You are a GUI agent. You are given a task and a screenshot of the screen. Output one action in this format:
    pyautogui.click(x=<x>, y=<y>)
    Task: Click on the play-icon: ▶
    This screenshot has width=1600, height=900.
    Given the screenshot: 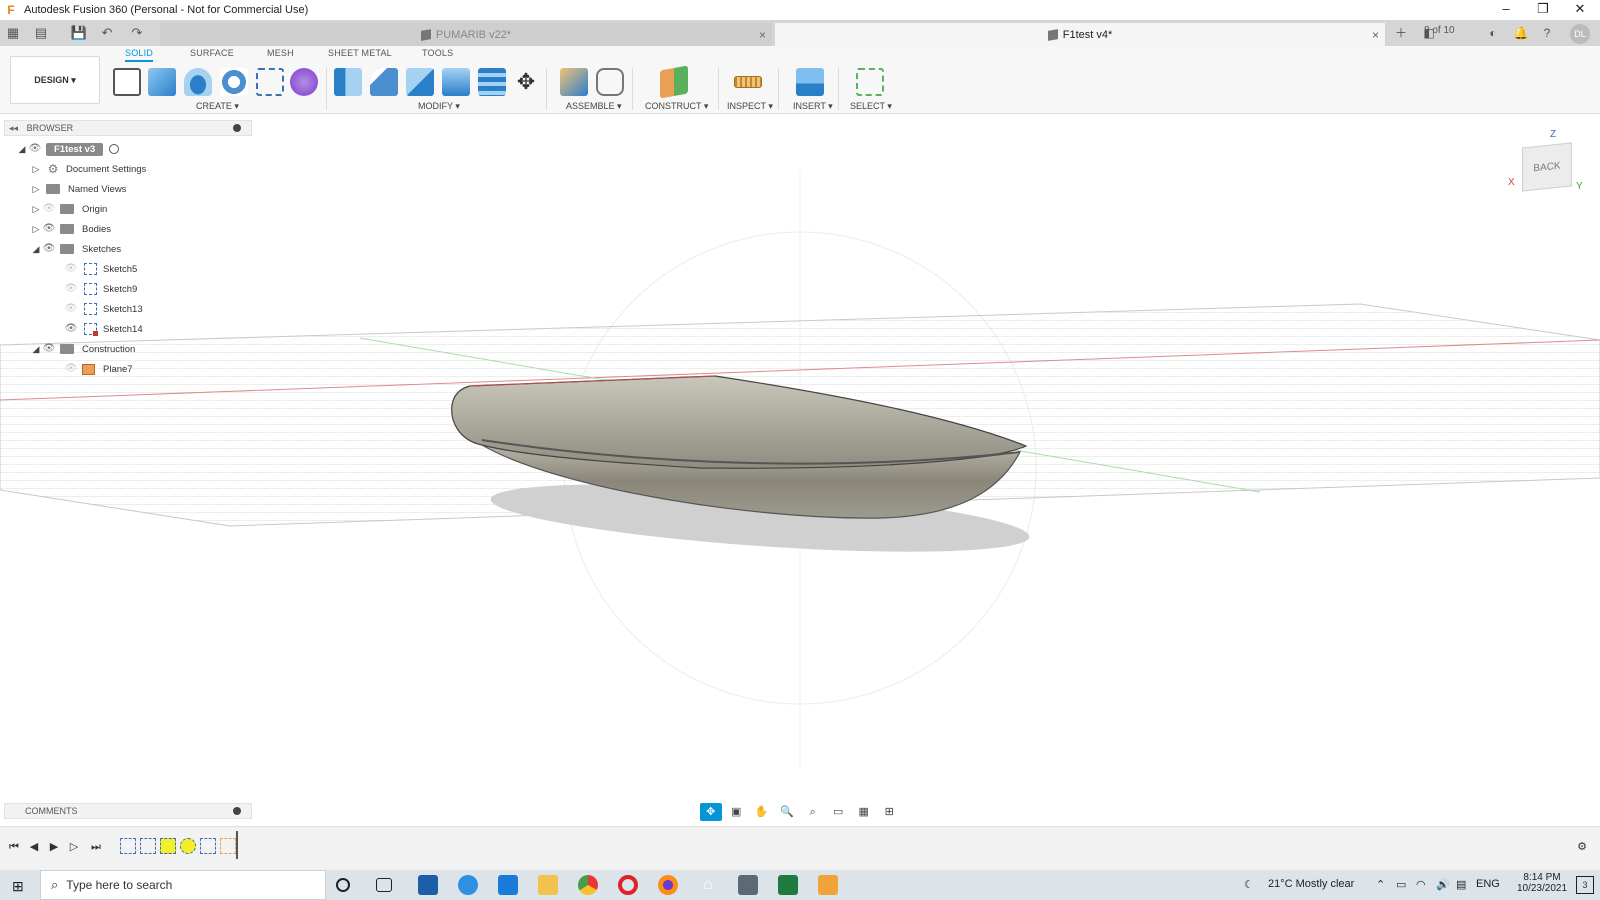 What is the action you would take?
    pyautogui.click(x=54, y=847)
    